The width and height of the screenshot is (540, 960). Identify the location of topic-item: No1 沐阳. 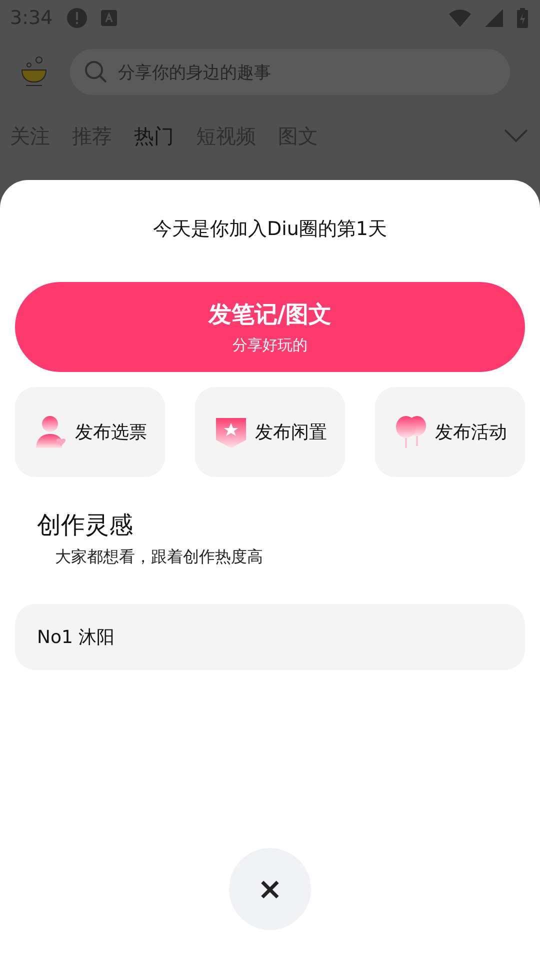
(270, 637).